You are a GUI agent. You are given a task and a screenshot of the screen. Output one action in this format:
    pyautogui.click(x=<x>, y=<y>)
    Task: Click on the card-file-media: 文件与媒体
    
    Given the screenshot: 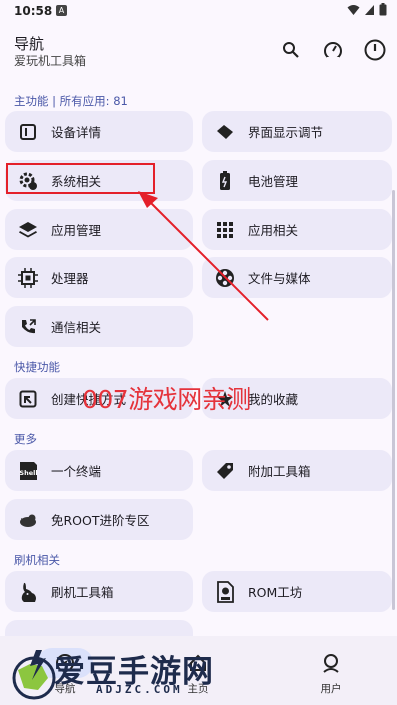 What is the action you would take?
    pyautogui.click(x=297, y=277)
    